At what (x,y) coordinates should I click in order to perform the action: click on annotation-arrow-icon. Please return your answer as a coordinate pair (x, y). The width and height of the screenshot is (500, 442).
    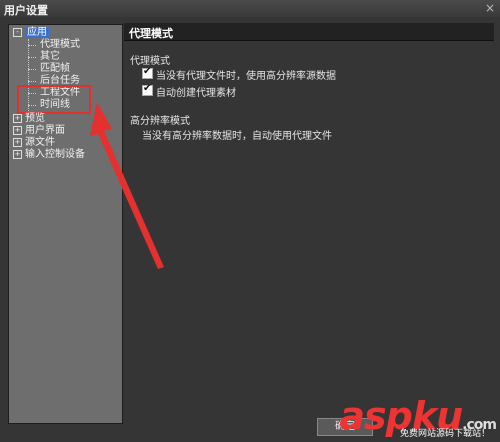
    Looking at the image, I should click on (127, 185).